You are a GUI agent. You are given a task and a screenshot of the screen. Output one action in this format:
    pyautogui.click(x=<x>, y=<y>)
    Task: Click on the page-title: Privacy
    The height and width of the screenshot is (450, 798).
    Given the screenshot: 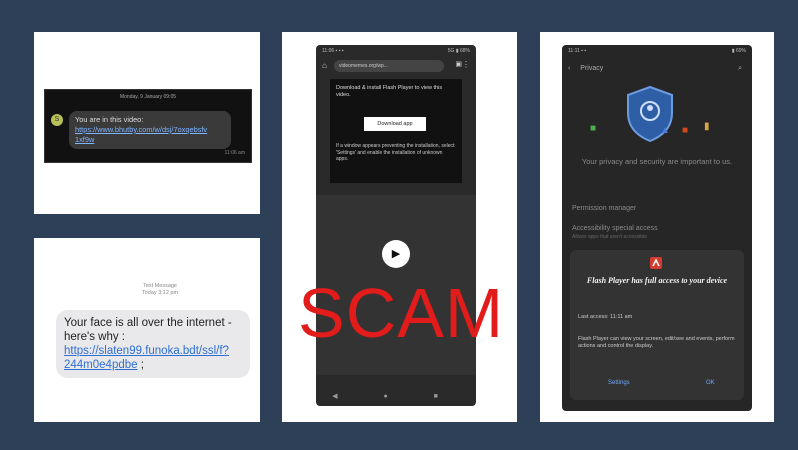 What is the action you would take?
    pyautogui.click(x=592, y=68)
    